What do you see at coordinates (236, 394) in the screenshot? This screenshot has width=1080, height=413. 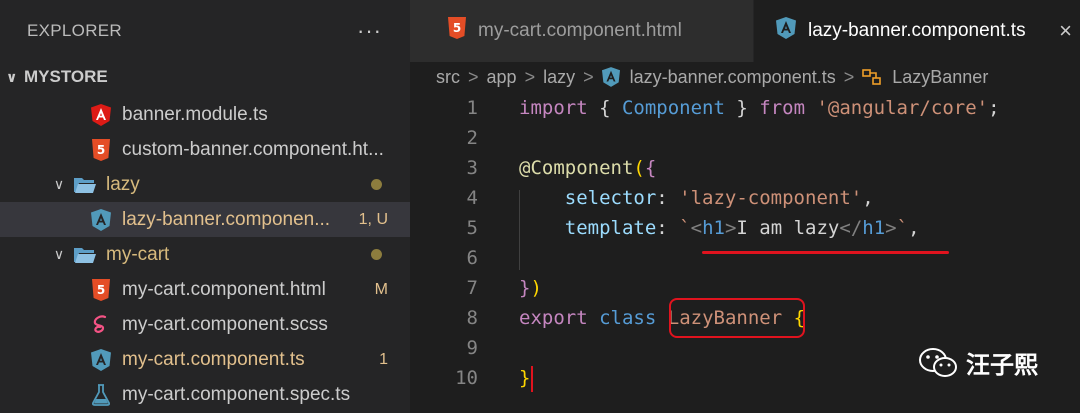 I see `file-label: my-cart.component.spec.ts` at bounding box center [236, 394].